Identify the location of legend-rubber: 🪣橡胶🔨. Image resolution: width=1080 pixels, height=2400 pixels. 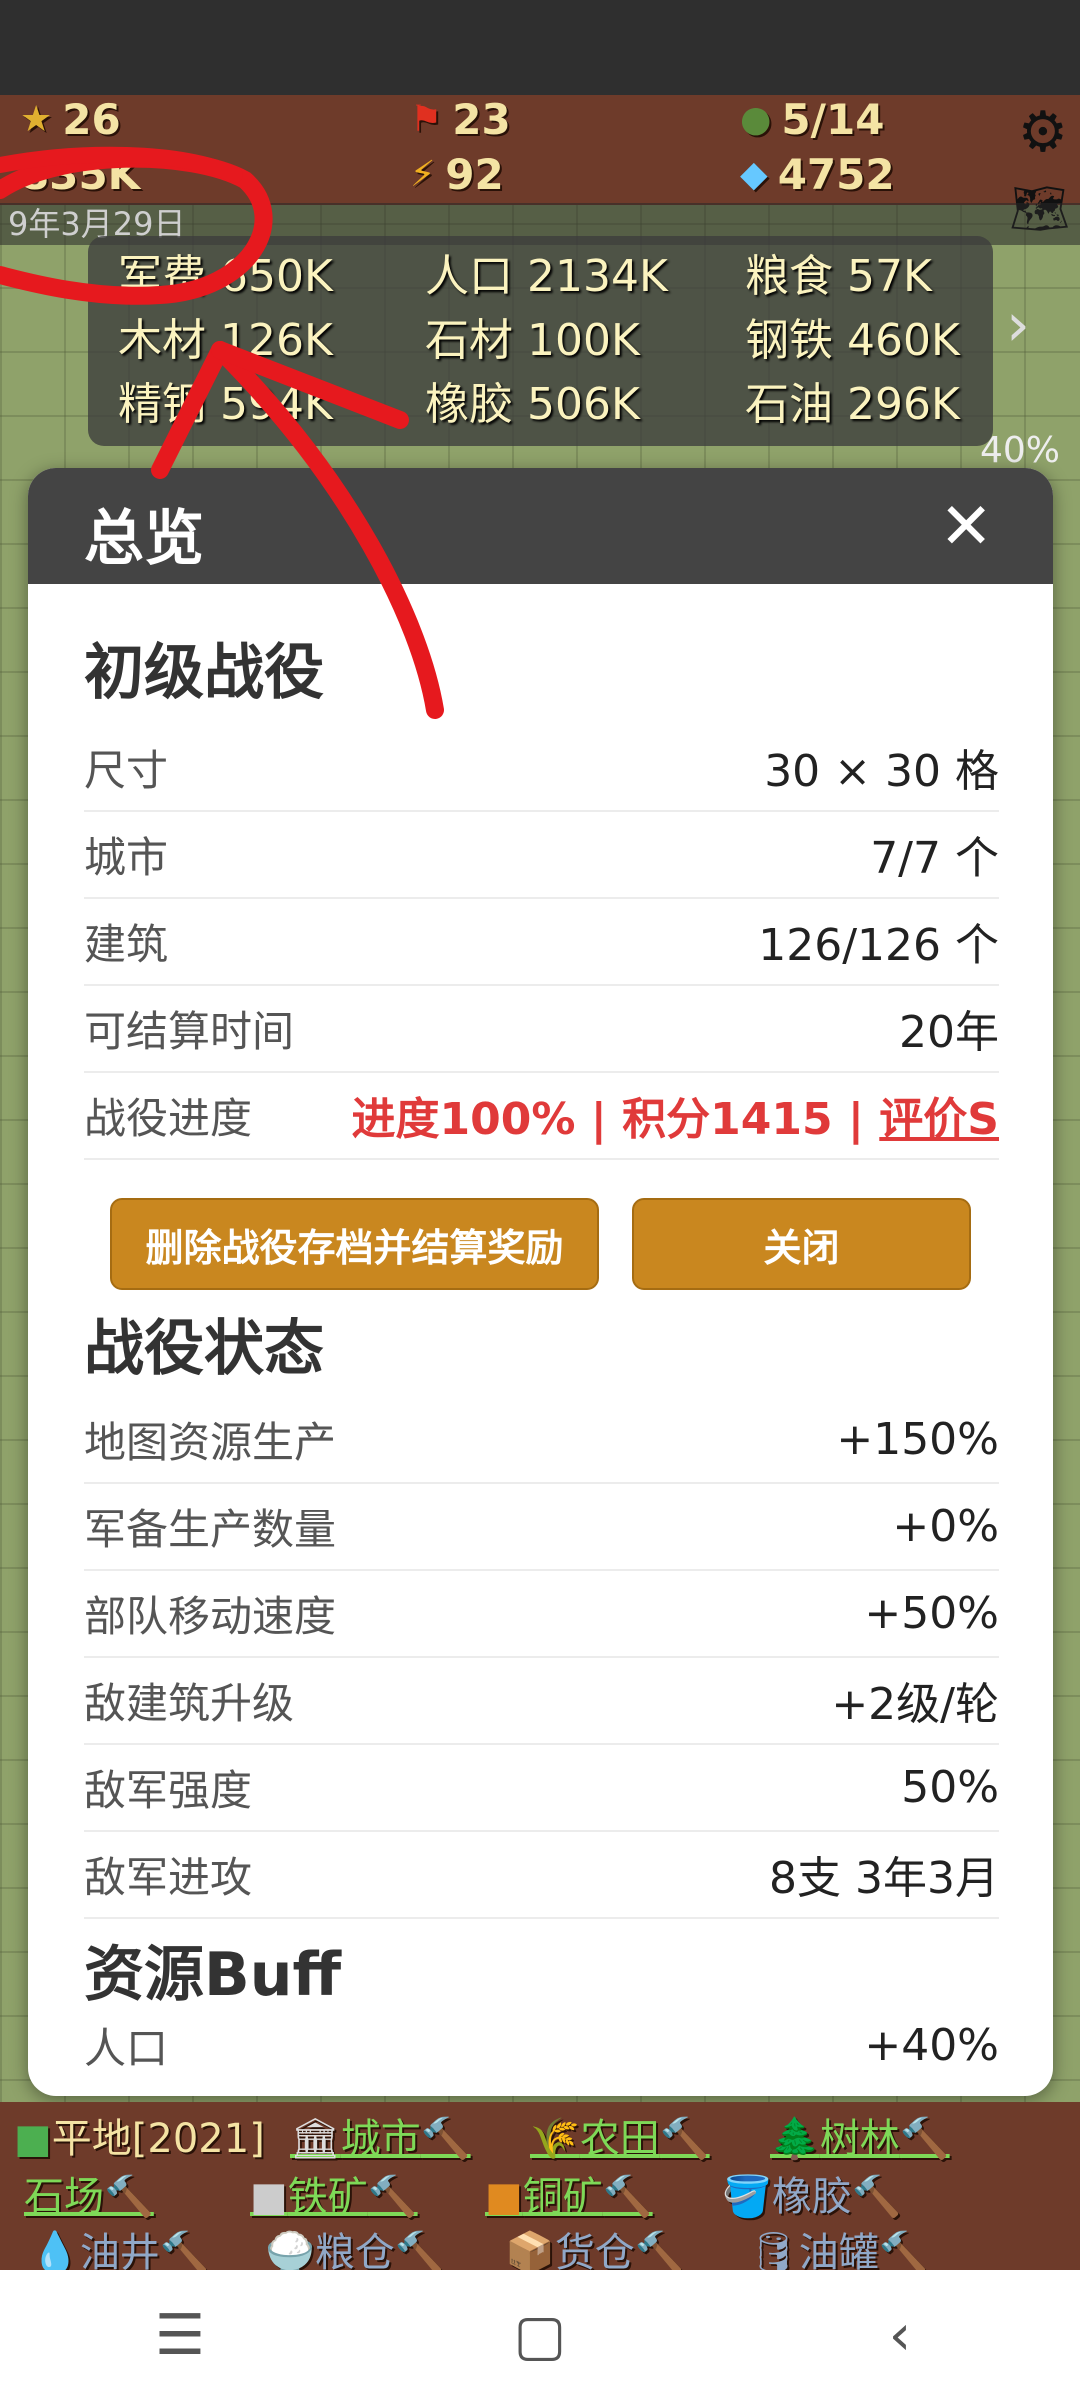
(812, 2193).